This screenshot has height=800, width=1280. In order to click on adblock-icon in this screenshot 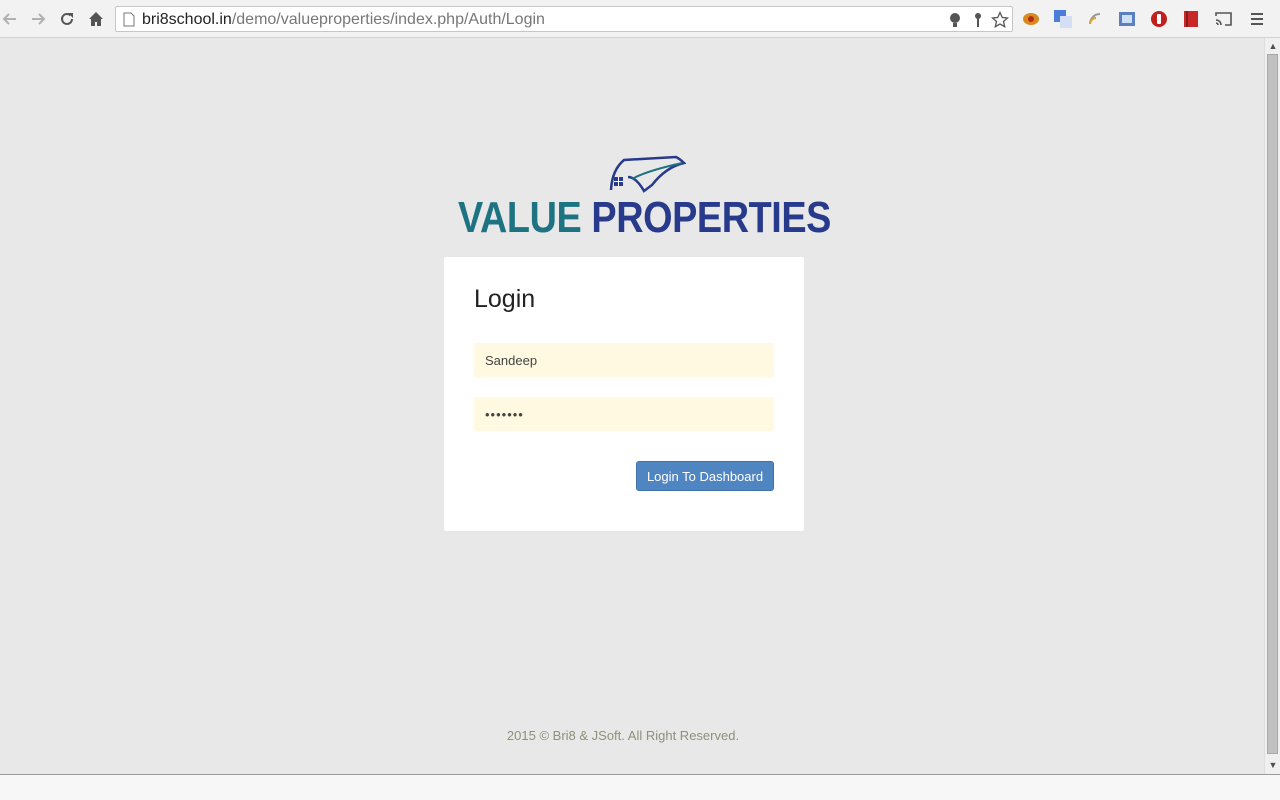, I will do `click(1159, 19)`.